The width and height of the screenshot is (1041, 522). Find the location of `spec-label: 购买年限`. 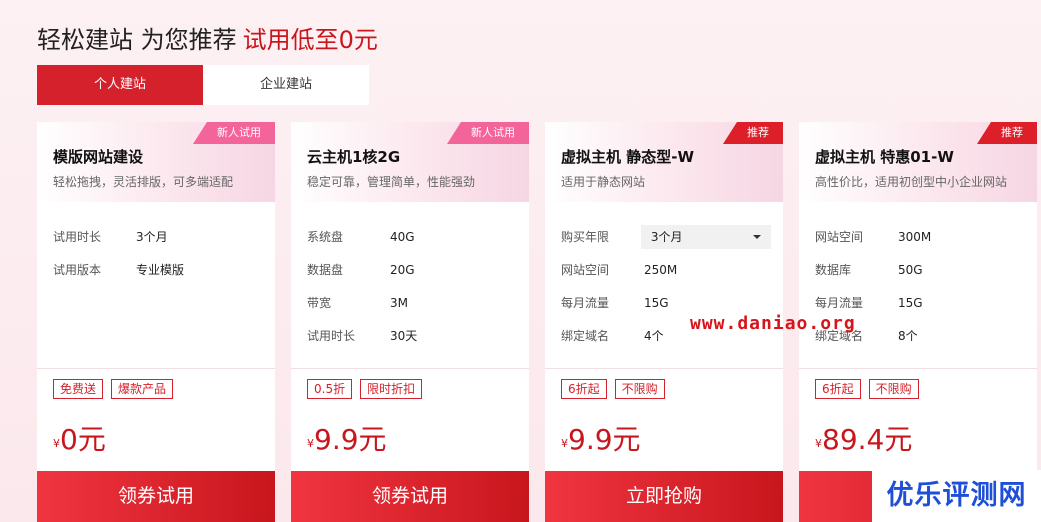

spec-label: 购买年限 is located at coordinates (585, 237).